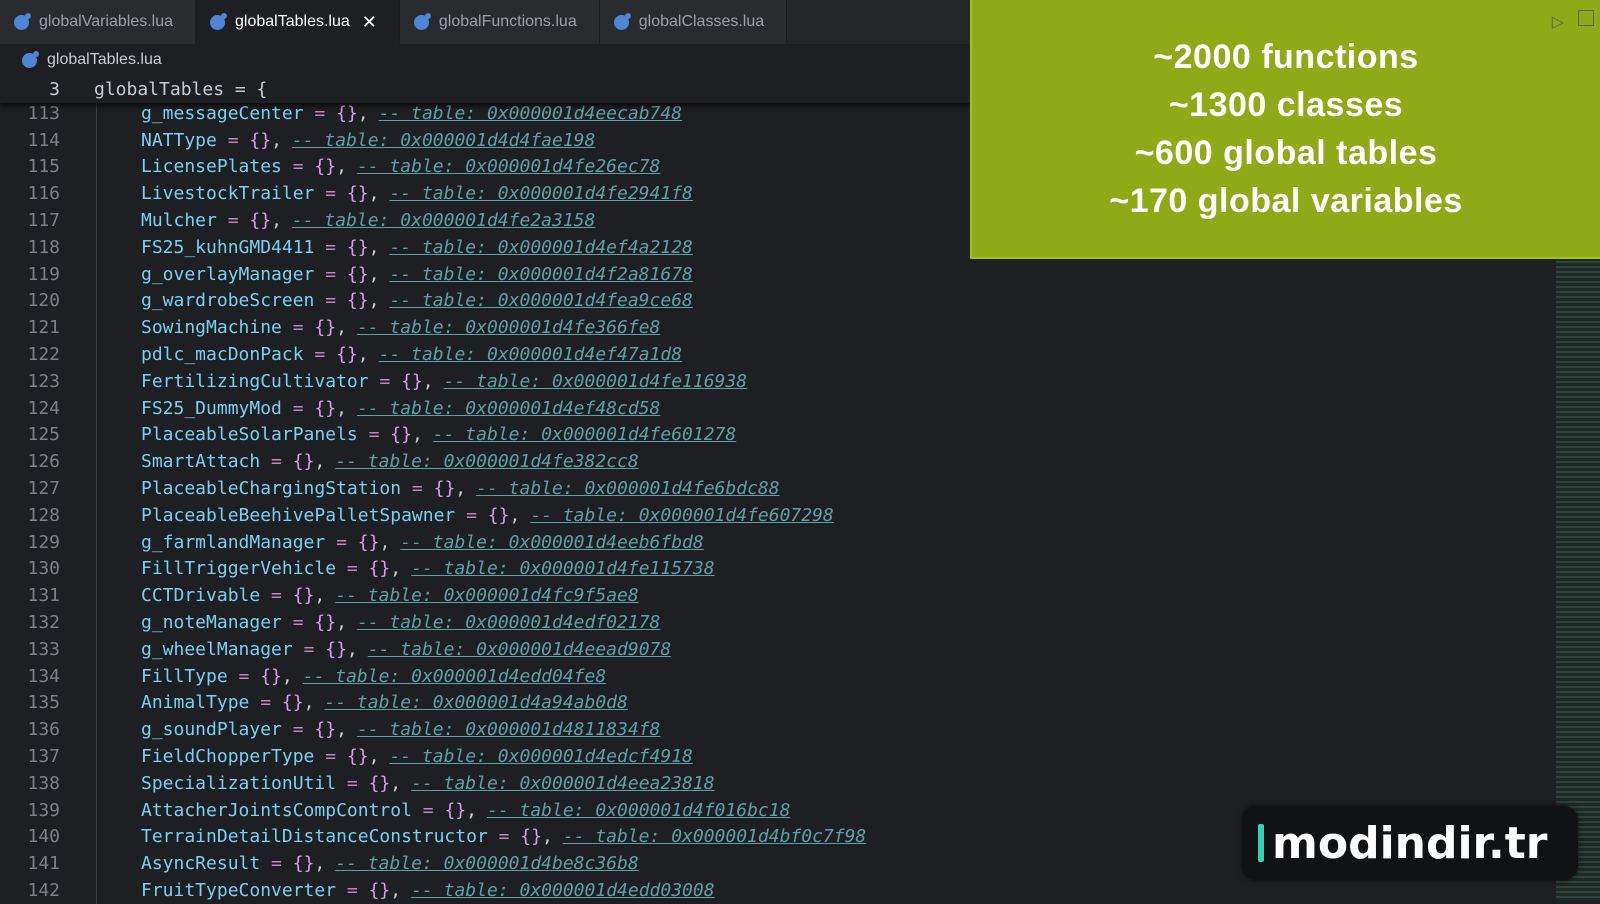  What do you see at coordinates (249, 435) in the screenshot?
I see `table-name: PlaceableSolarPanels` at bounding box center [249, 435].